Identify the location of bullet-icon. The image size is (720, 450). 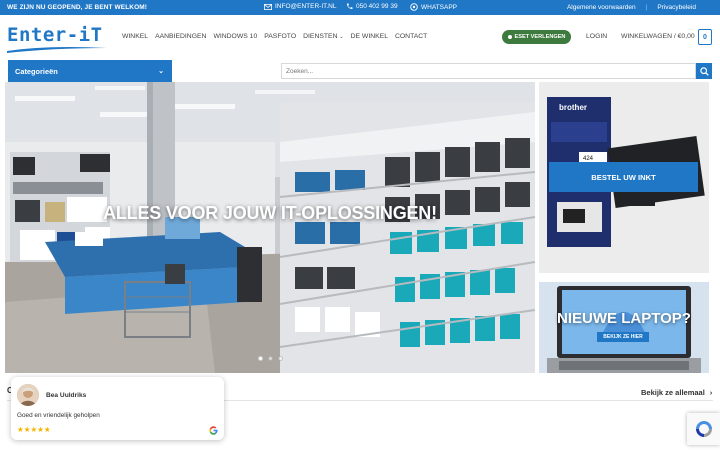
(509, 37).